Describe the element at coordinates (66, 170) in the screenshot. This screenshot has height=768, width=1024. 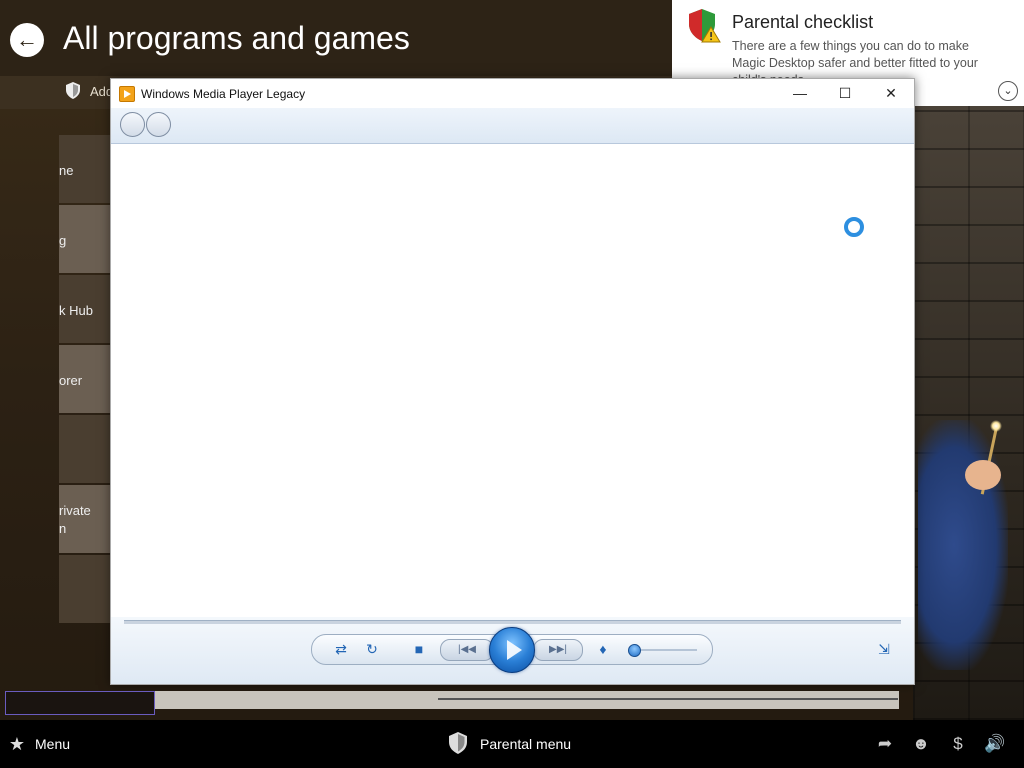
I see `tile-label: ne` at that location.